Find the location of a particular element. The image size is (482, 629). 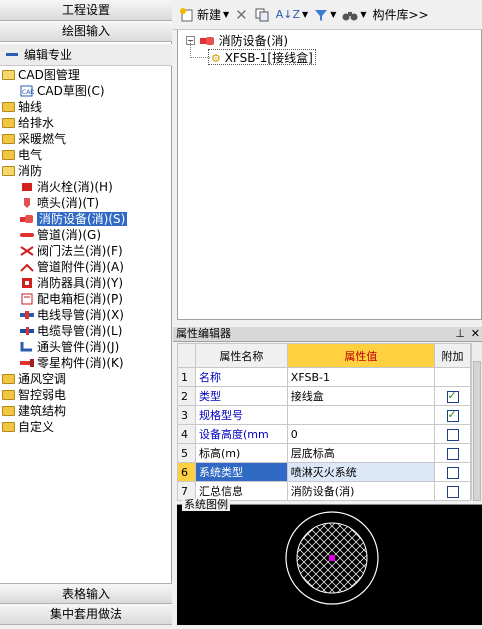

tree-item: 消防 is located at coordinates (86, 171).